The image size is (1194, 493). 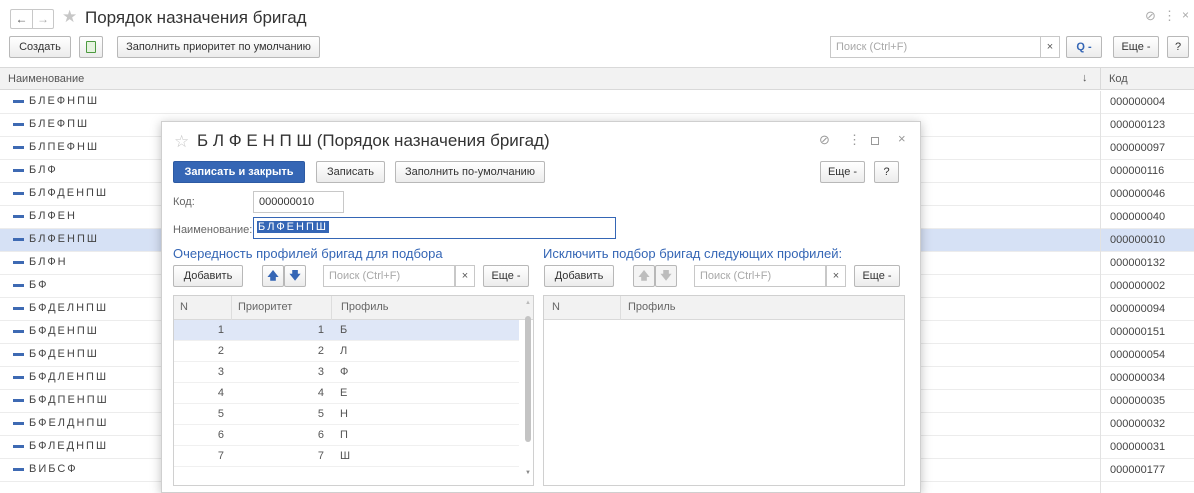 I want to click on row-priority: 7, so click(x=320, y=456).